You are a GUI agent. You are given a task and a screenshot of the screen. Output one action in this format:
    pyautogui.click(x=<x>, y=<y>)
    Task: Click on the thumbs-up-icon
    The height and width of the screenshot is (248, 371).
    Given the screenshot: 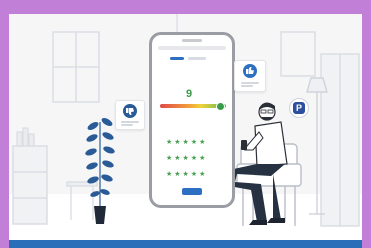 What is the action you would take?
    pyautogui.click(x=250, y=71)
    